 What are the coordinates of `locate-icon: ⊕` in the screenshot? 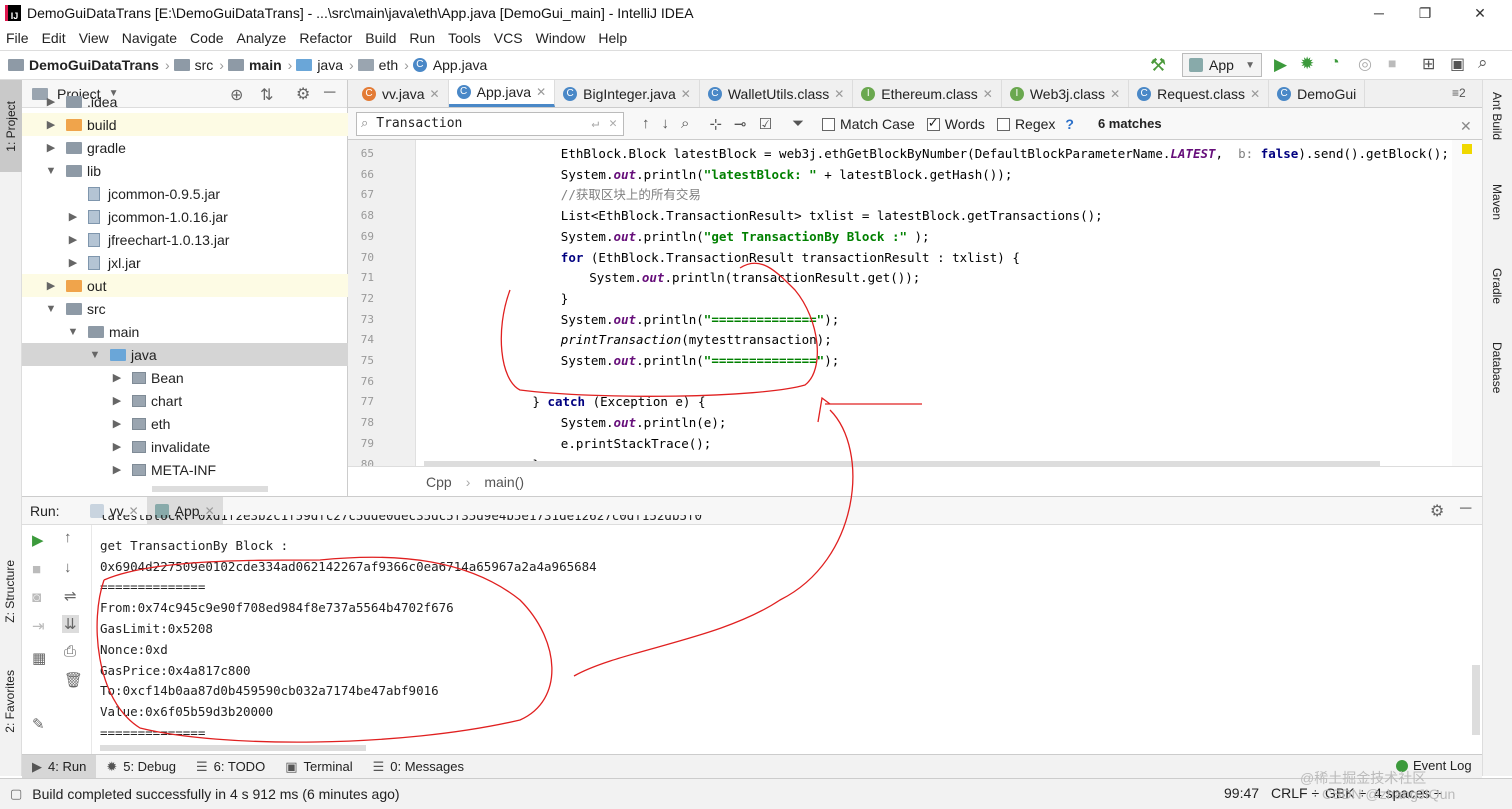 It's located at (236, 95).